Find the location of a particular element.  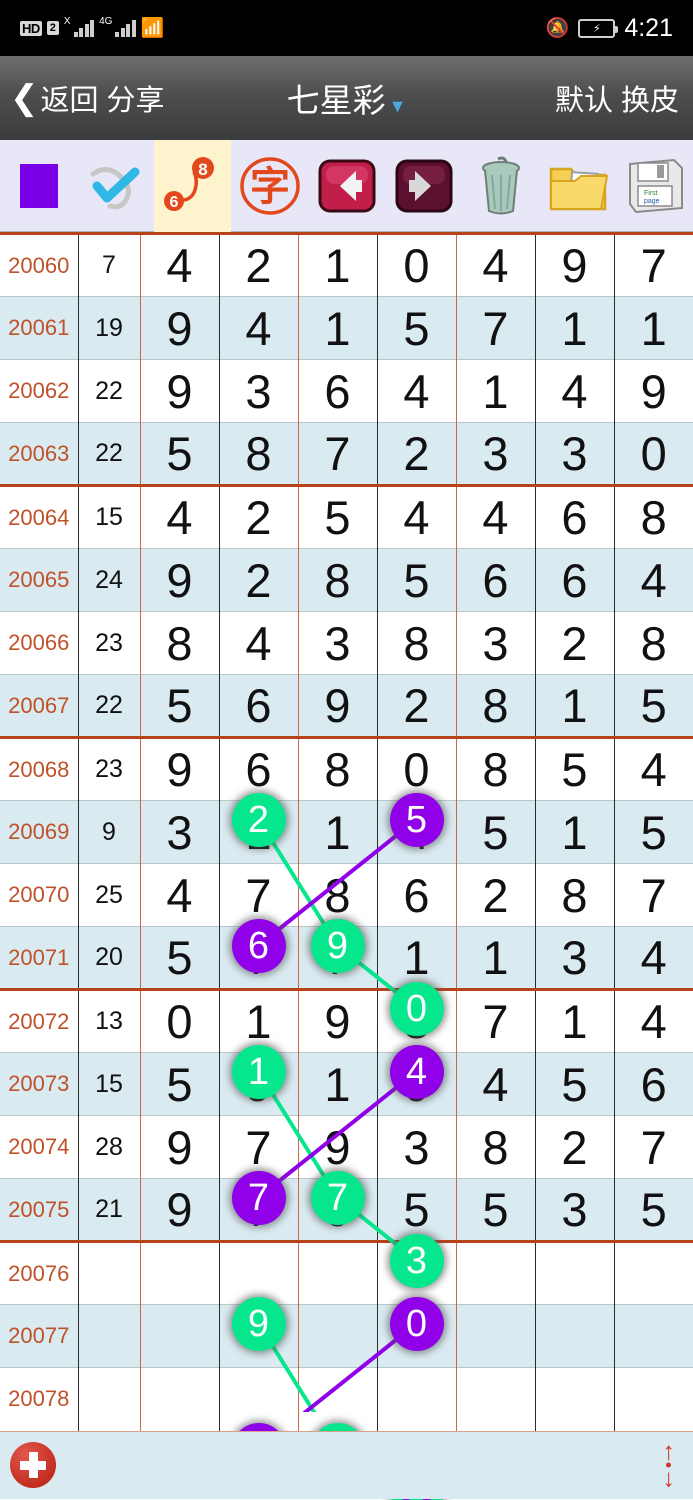

table-row: 20060 7 4 2 1 0 4 9 7 is located at coordinates (346, 264).